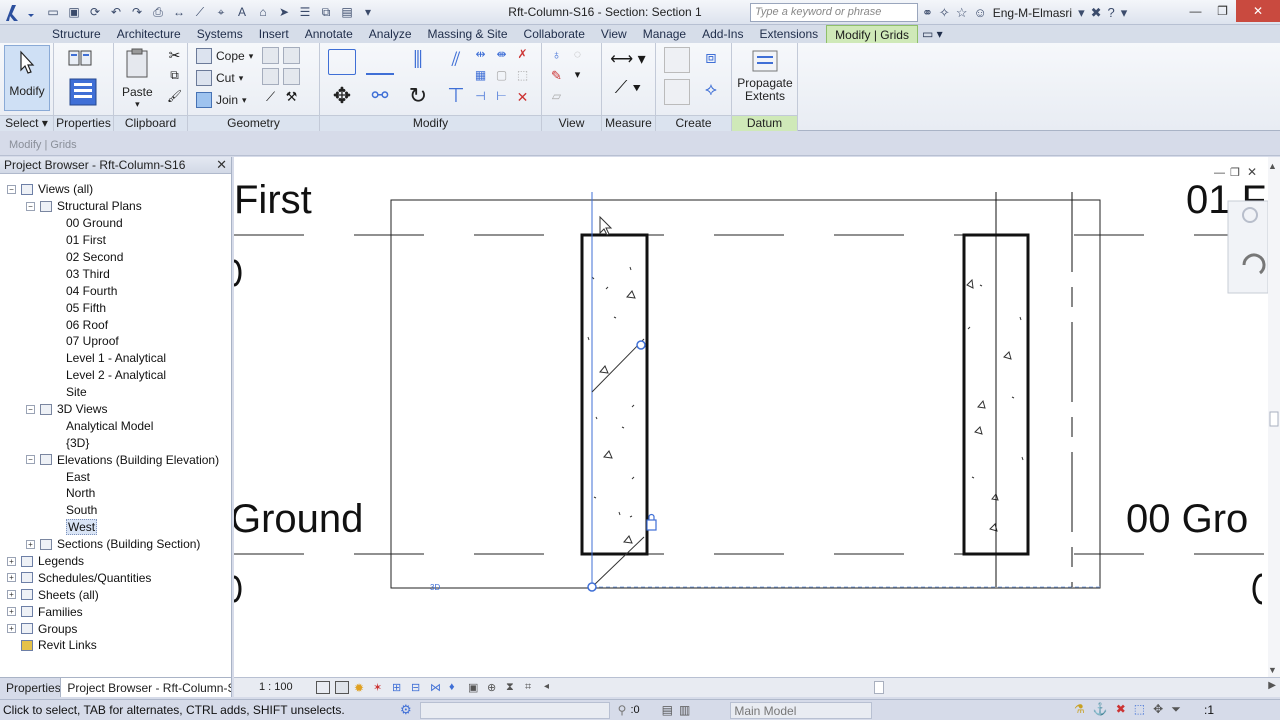  Describe the element at coordinates (74, 12) in the screenshot. I see `save-icon: ▣` at that location.